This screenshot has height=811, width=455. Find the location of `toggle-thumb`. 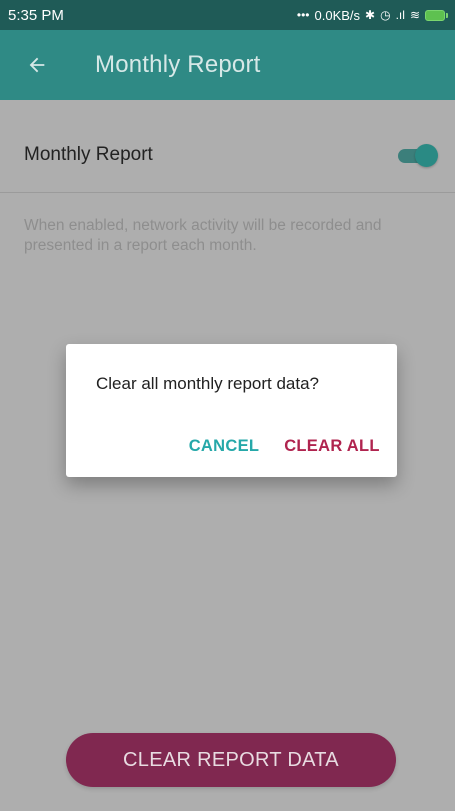

toggle-thumb is located at coordinates (426, 155).